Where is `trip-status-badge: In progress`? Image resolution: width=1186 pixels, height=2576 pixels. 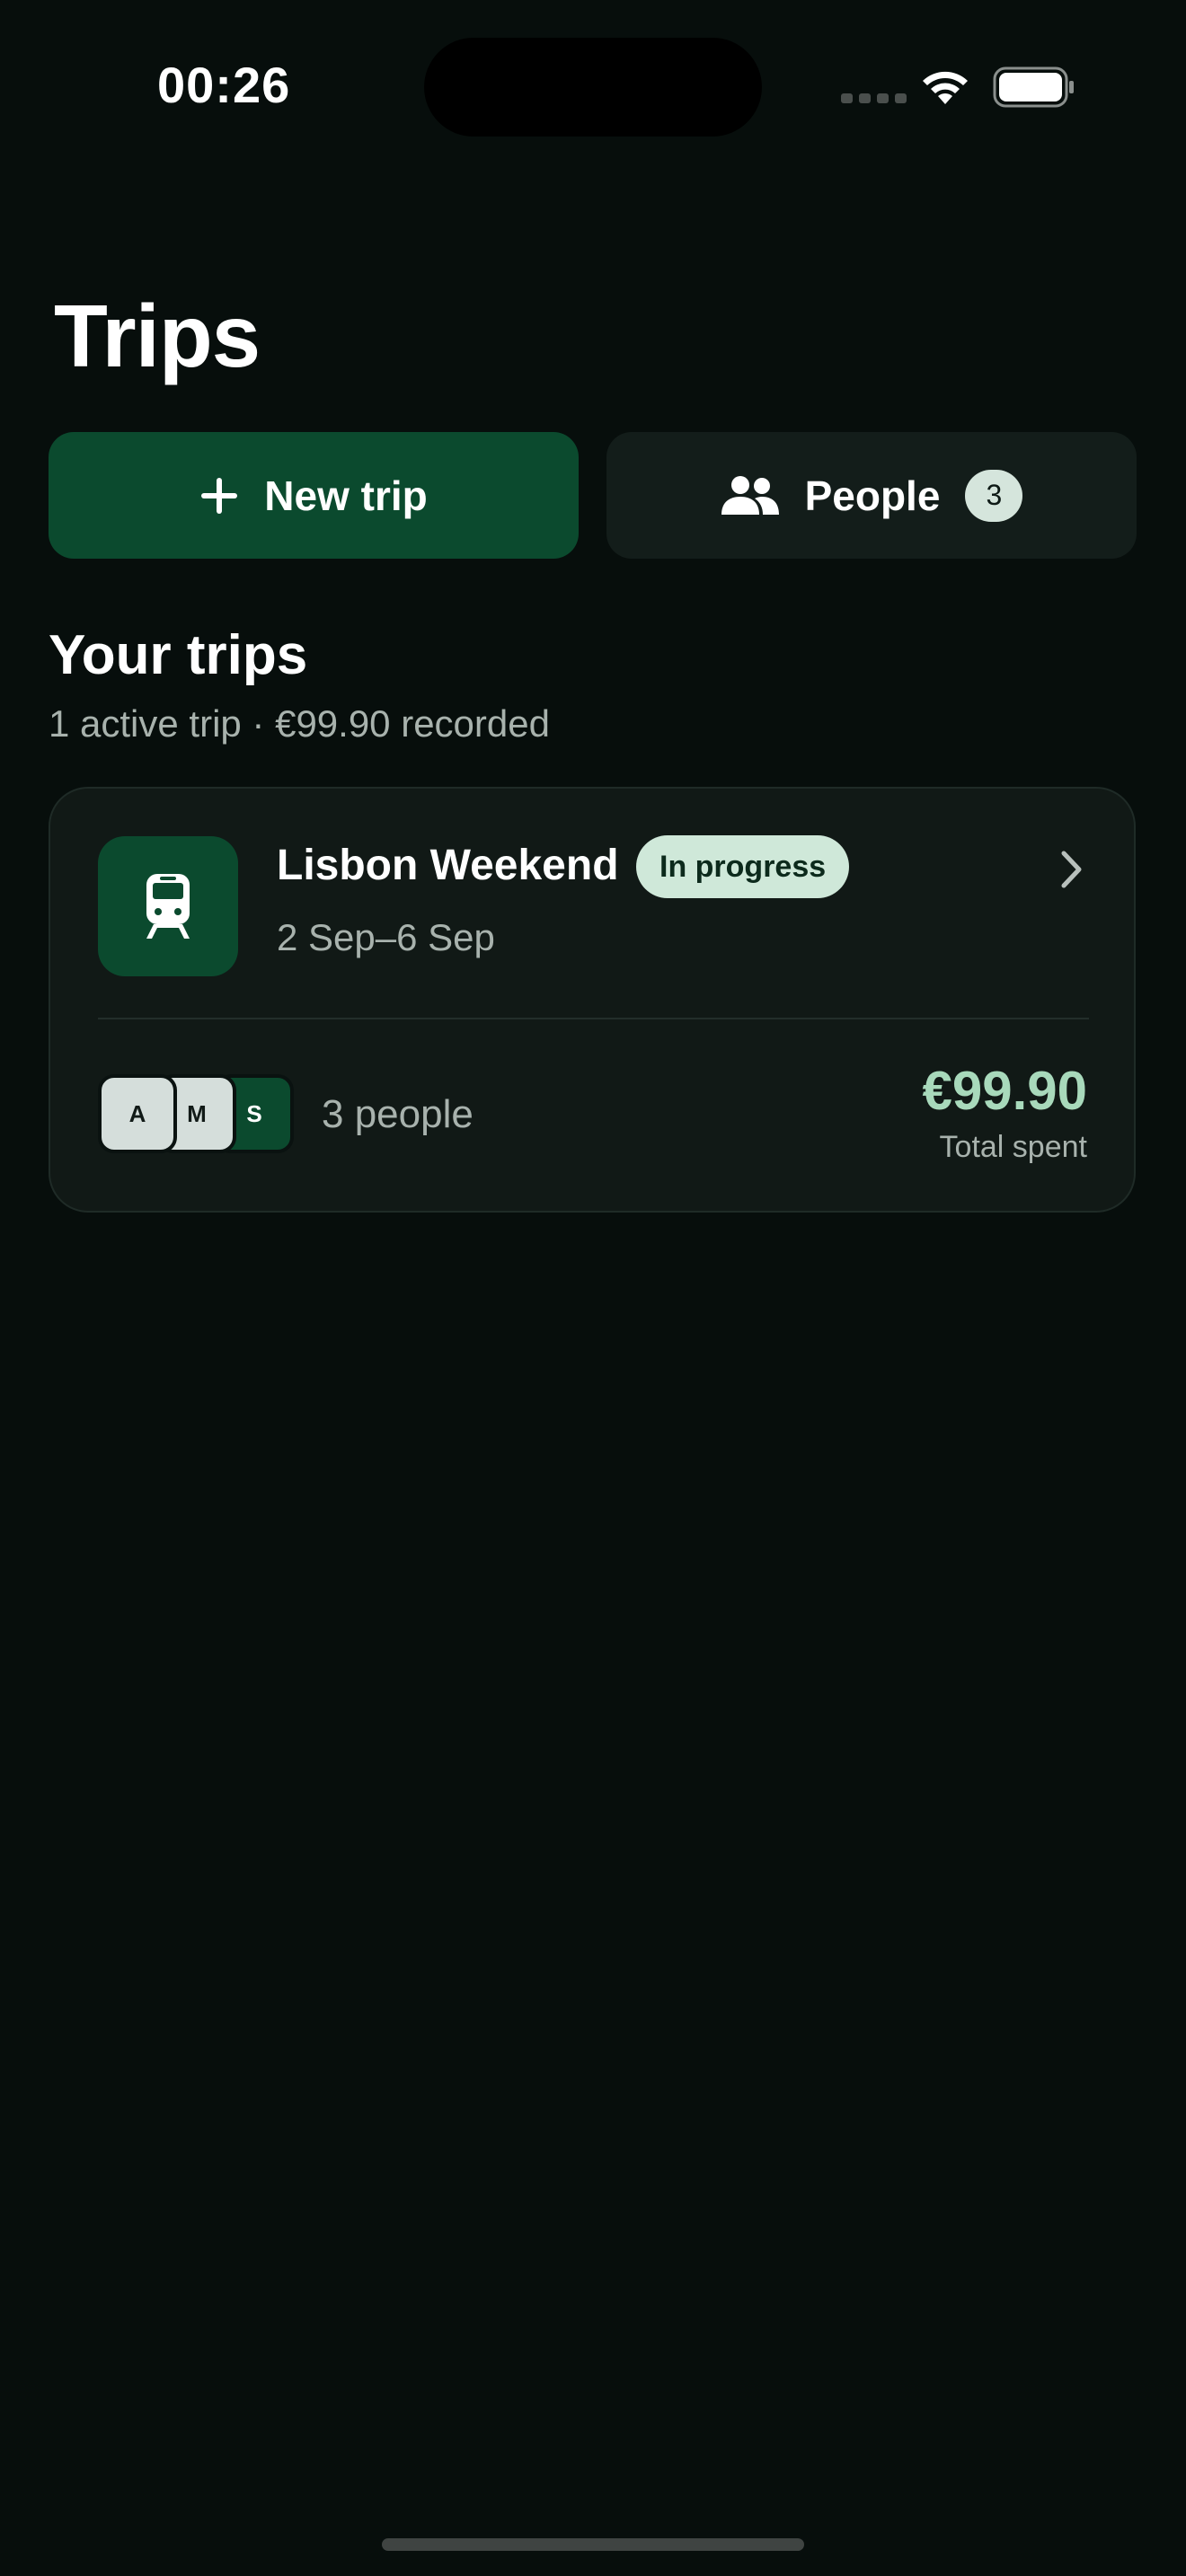 trip-status-badge: In progress is located at coordinates (743, 866).